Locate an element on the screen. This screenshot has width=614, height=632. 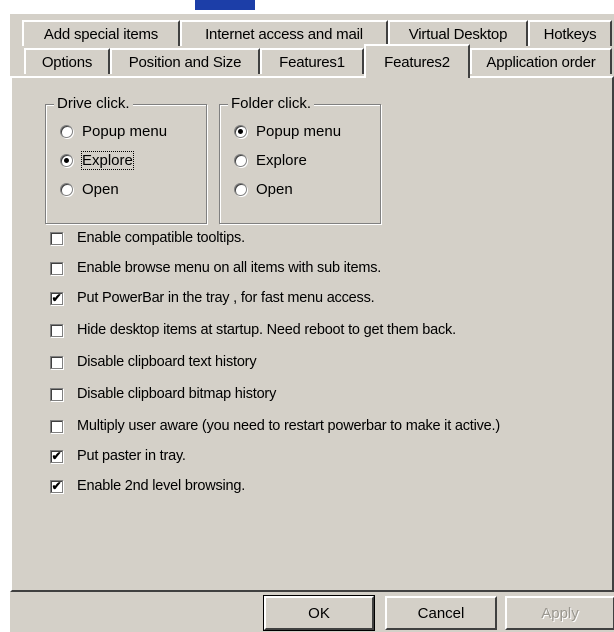
enable-compatible-tooltips-checkbox: Enable compatible tooltips. is located at coordinates (147, 238).